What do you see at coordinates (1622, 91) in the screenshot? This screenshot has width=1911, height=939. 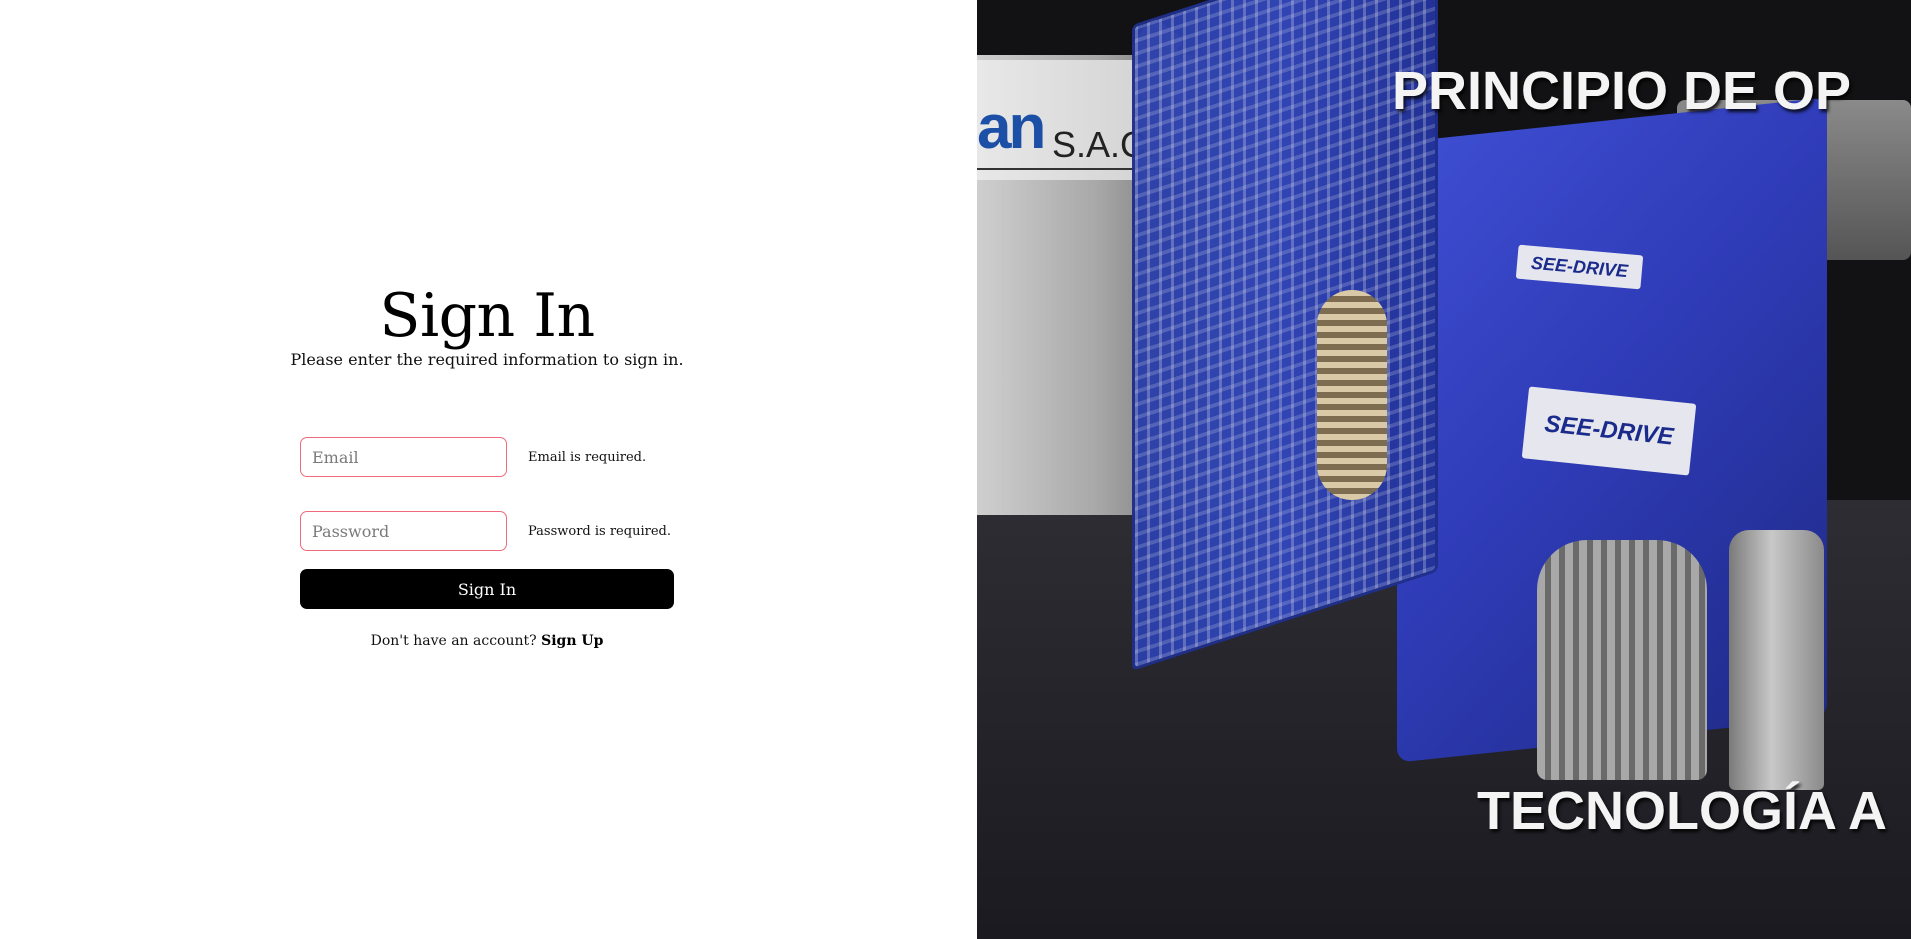 I see `hero-headline: PRINCIPIO DE OP` at bounding box center [1622, 91].